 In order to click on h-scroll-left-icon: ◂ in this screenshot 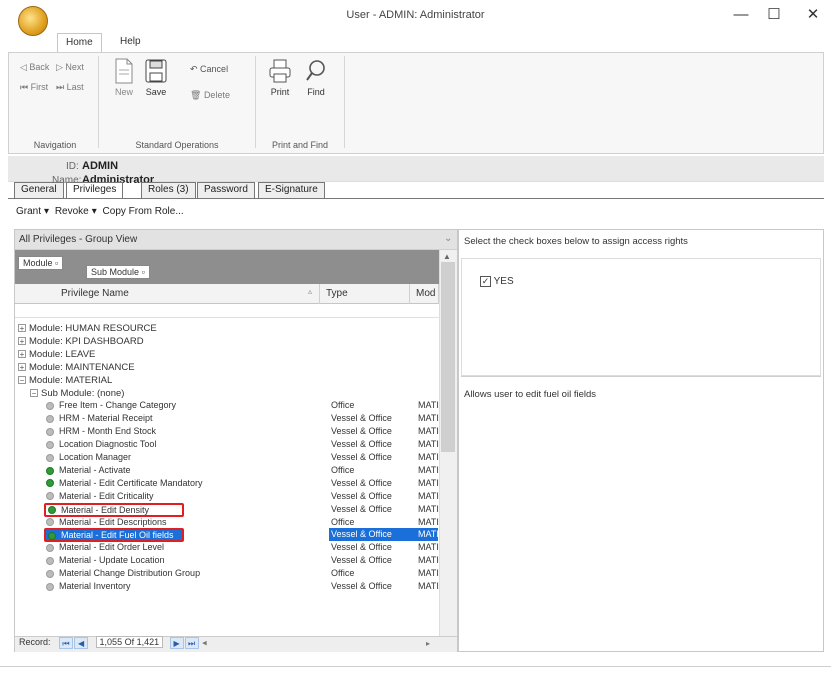, I will do `click(204, 642)`.